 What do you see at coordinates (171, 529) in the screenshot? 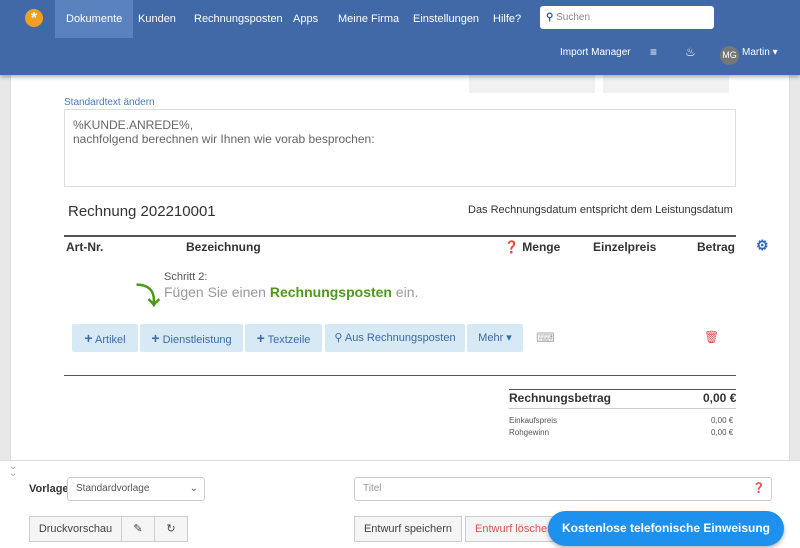
I see `refresh-icon: ↻` at bounding box center [171, 529].